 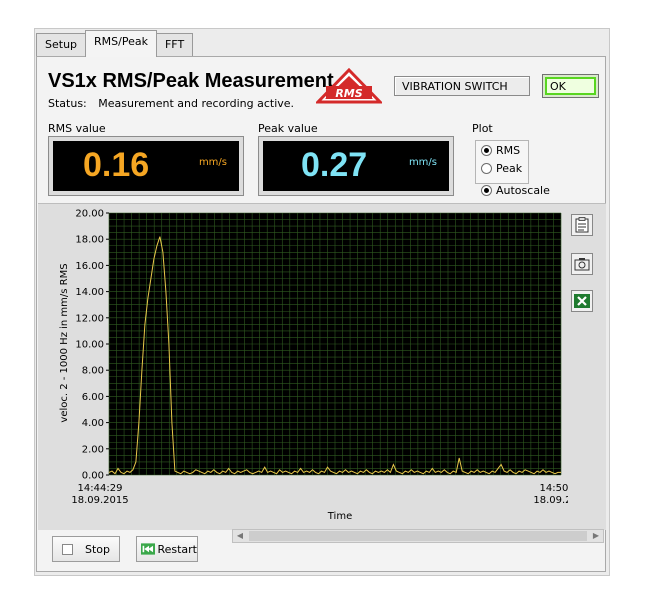 I want to click on x-axis-label: Time, so click(x=339, y=516).